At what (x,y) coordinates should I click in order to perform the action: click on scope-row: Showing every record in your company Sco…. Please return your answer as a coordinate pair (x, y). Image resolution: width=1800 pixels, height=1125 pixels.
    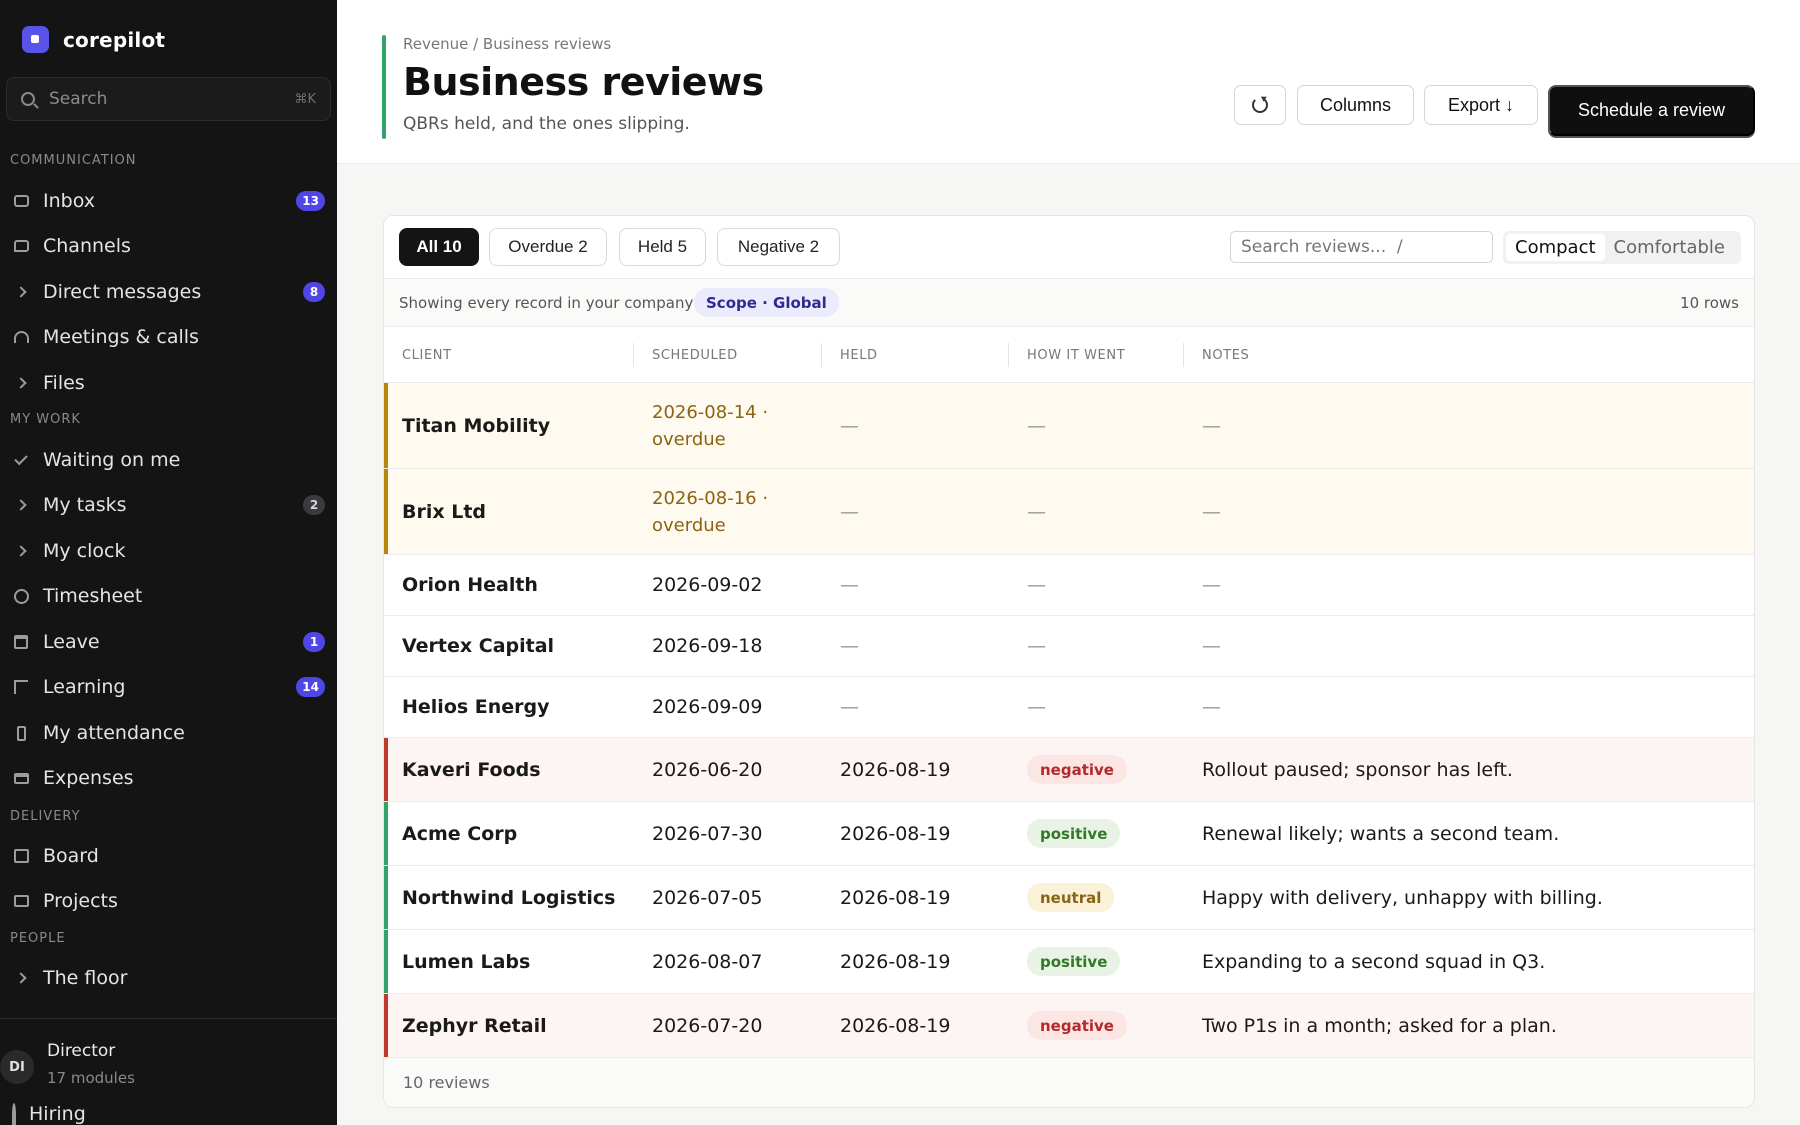
    Looking at the image, I should click on (1069, 303).